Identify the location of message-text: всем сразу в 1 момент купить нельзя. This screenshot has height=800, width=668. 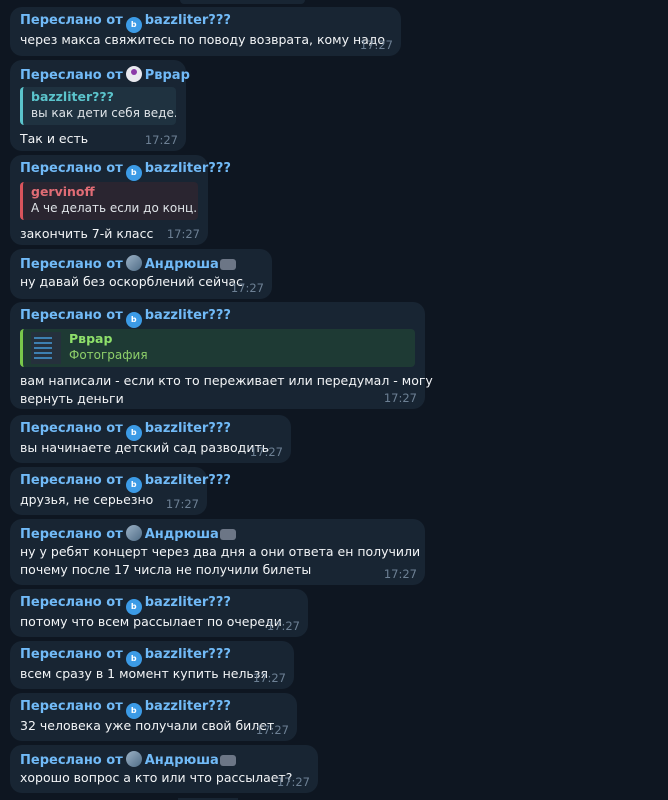
(144, 673).